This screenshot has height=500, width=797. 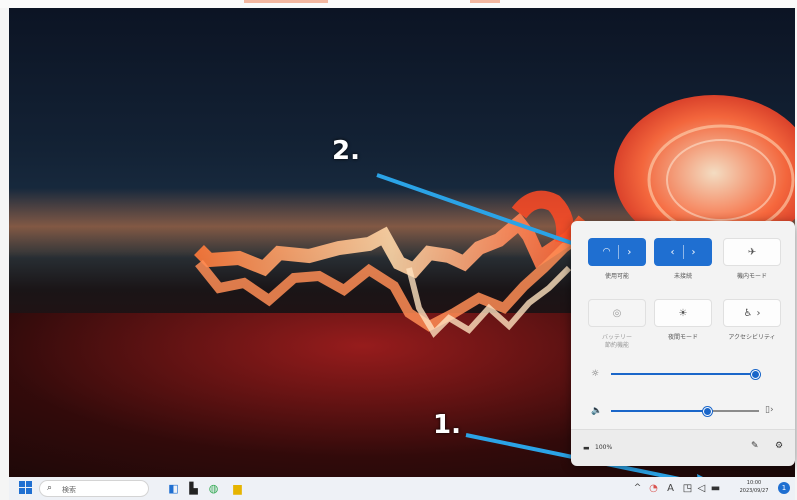 What do you see at coordinates (754, 483) in the screenshot?
I see `clock-time: 10:00` at bounding box center [754, 483].